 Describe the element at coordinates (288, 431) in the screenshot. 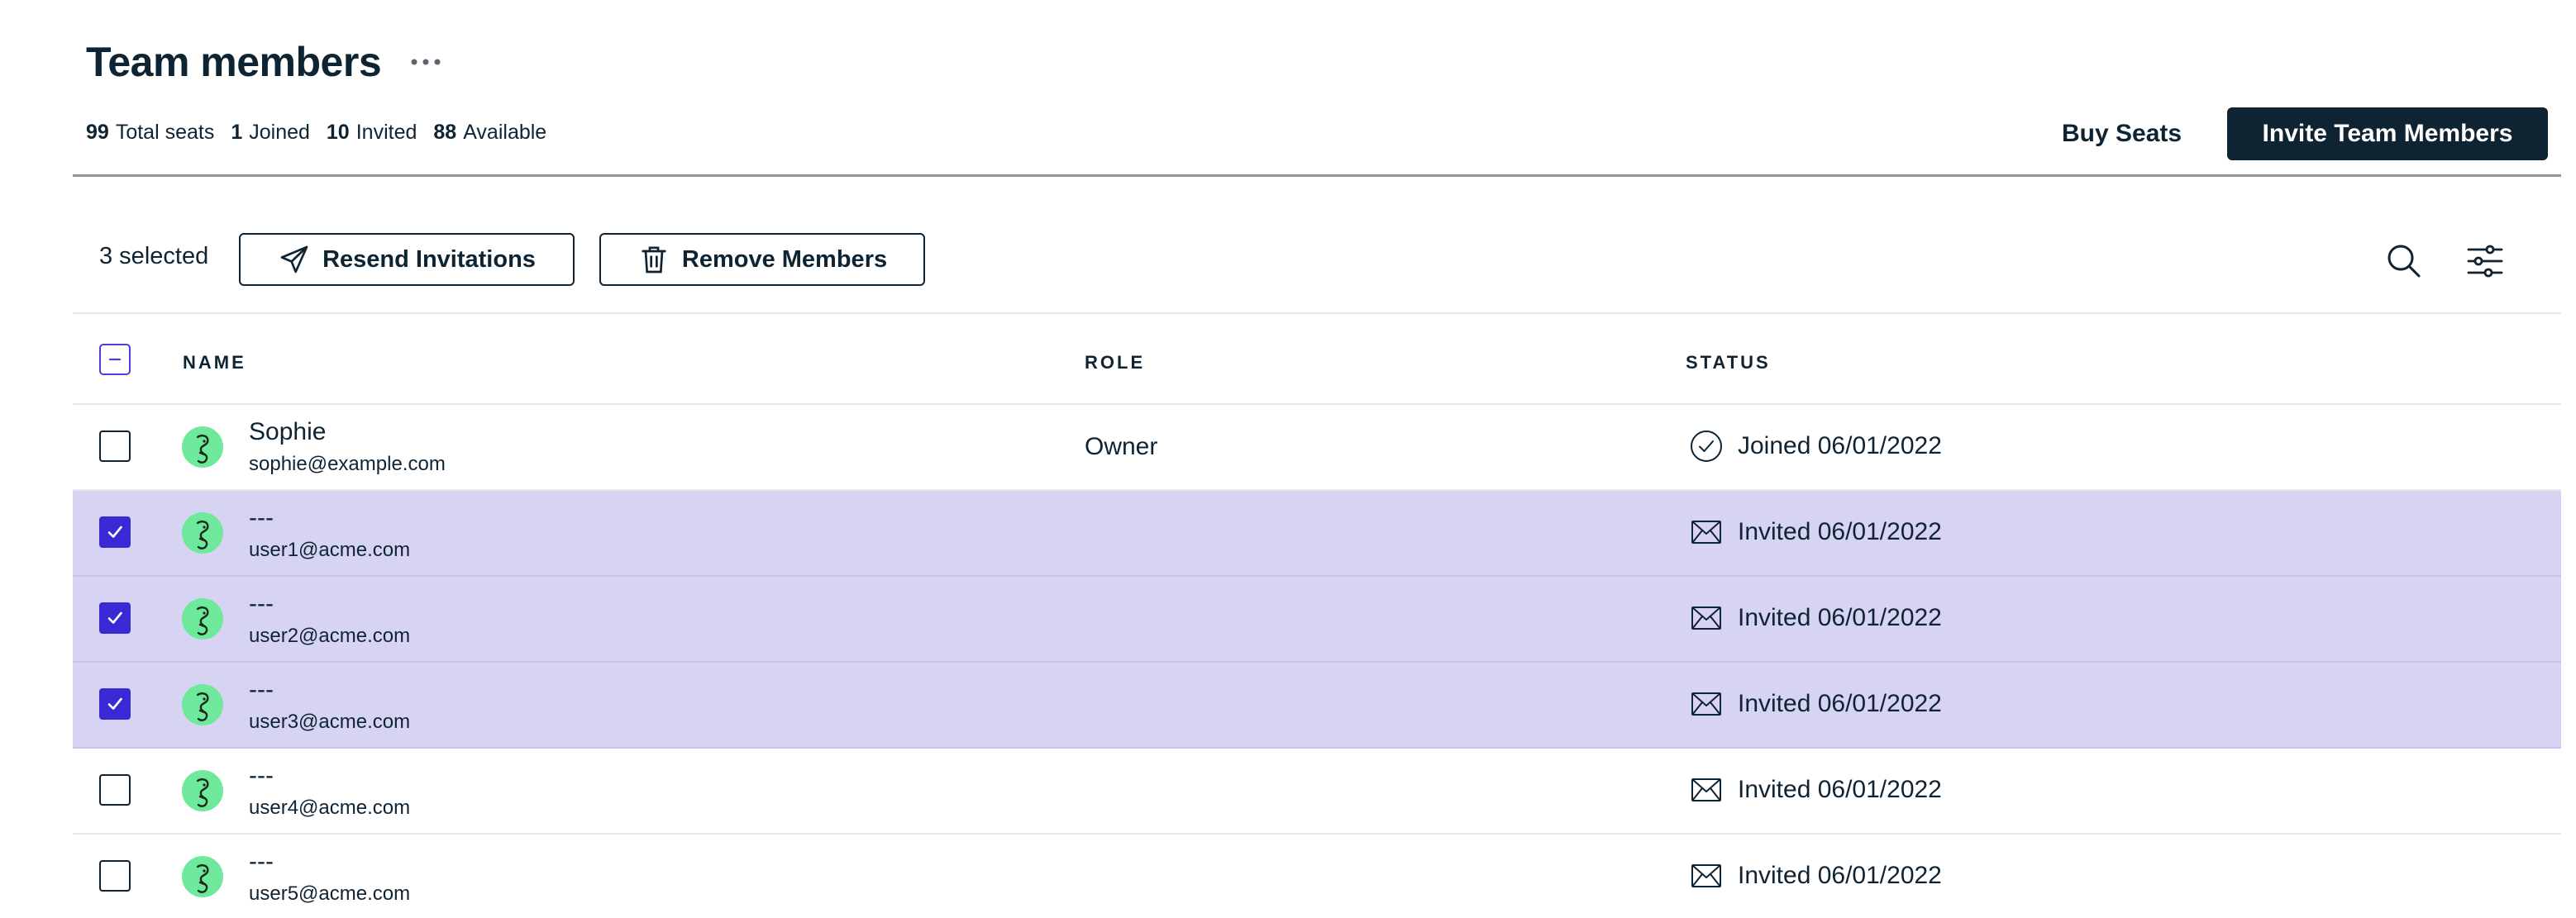

I see `member-name: Sophie` at that location.